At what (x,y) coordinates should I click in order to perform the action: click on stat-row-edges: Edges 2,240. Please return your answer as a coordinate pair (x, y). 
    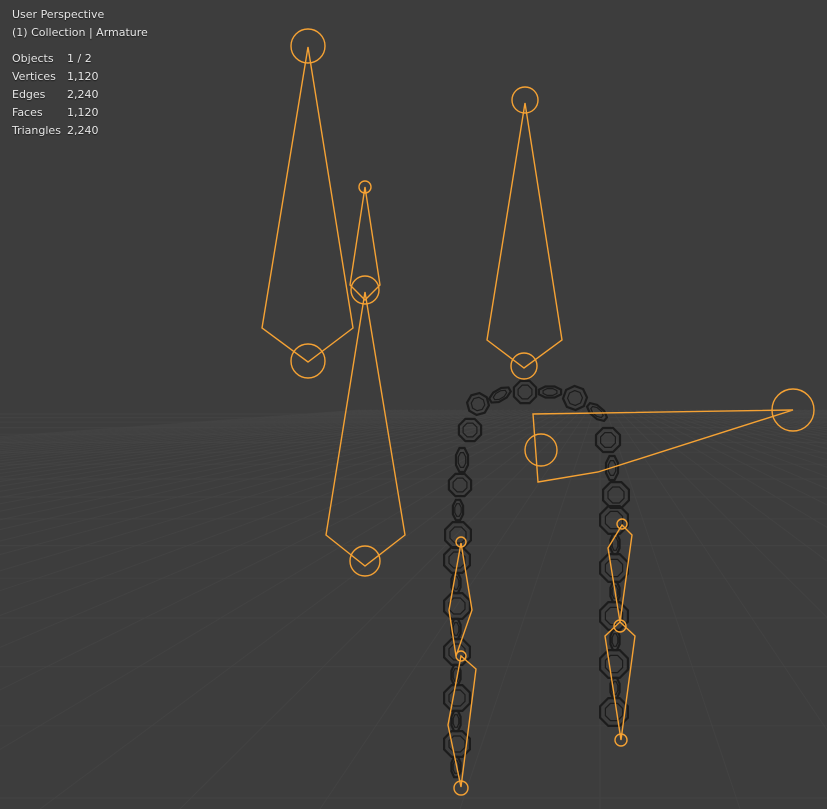
    Looking at the image, I should click on (80, 95).